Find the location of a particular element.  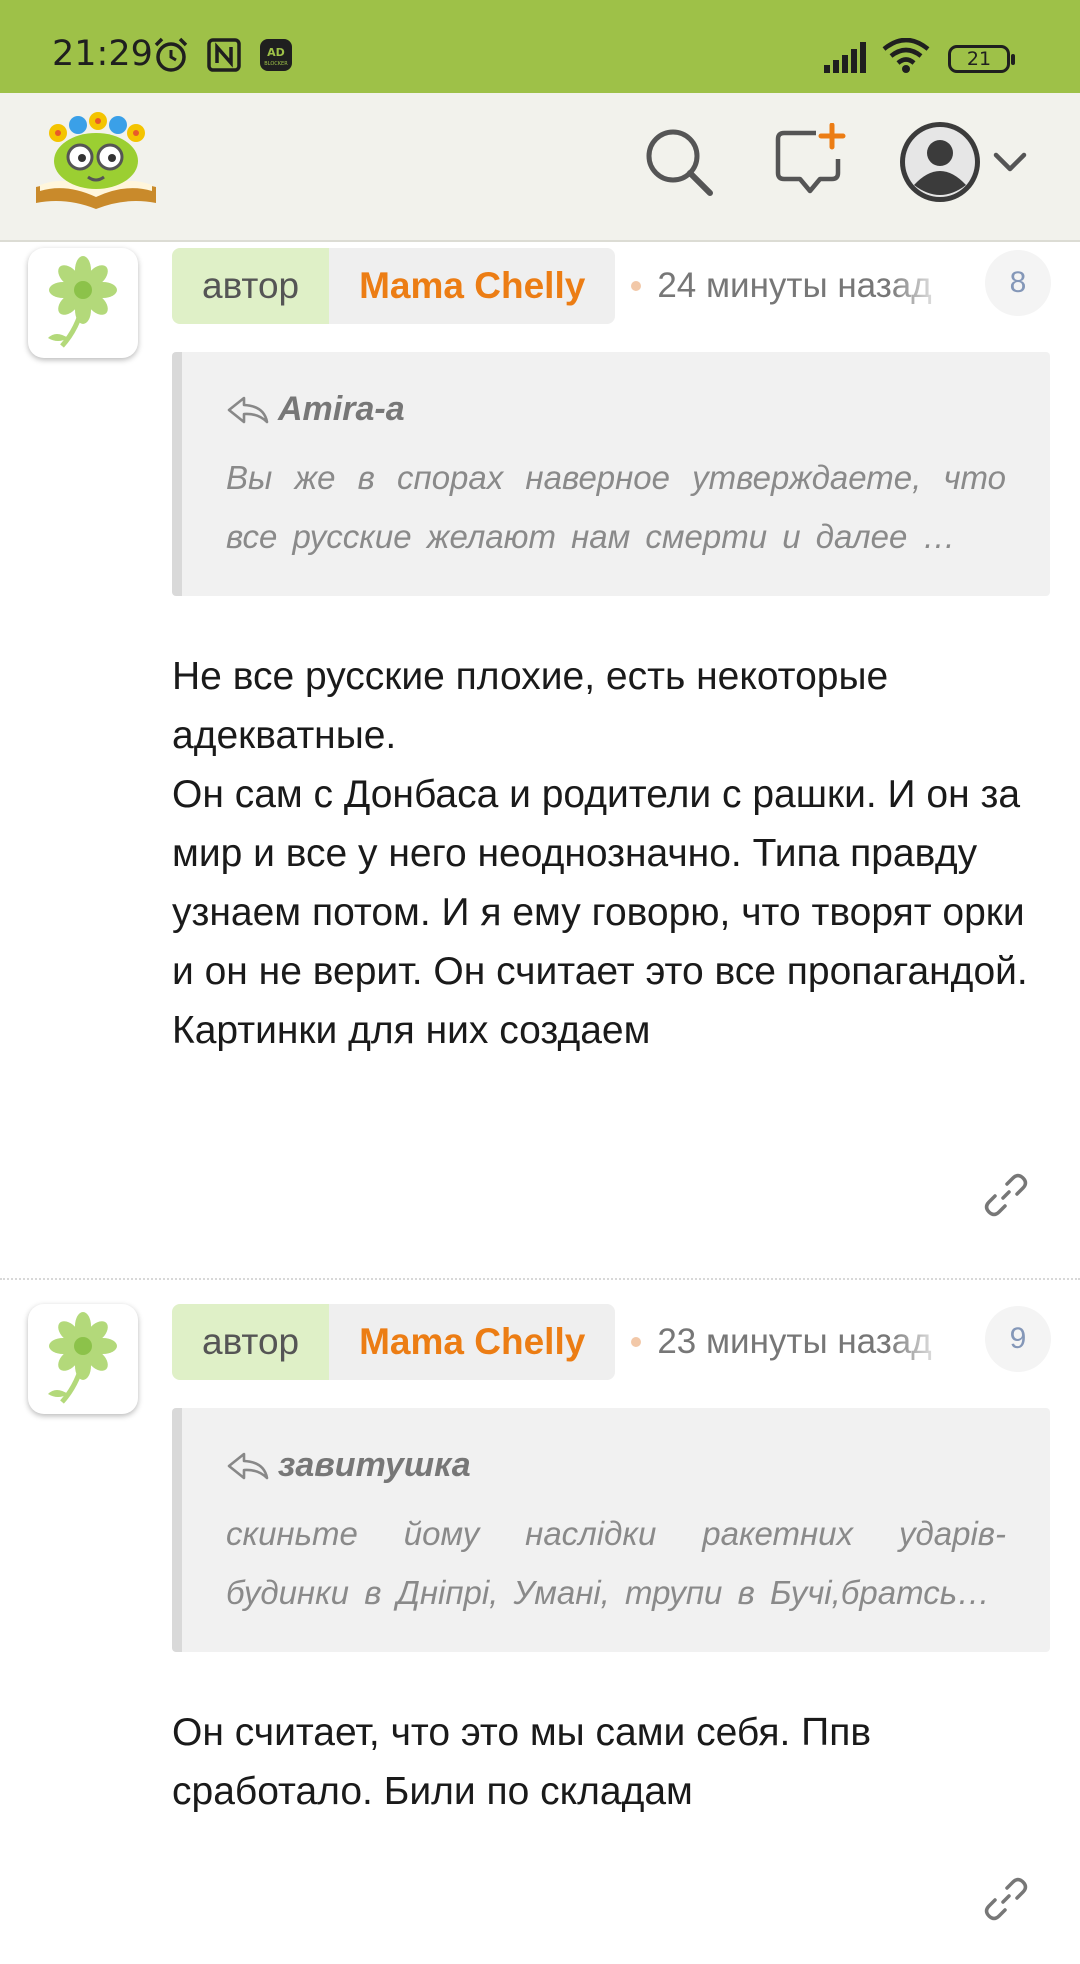

app-header is located at coordinates (540, 167).